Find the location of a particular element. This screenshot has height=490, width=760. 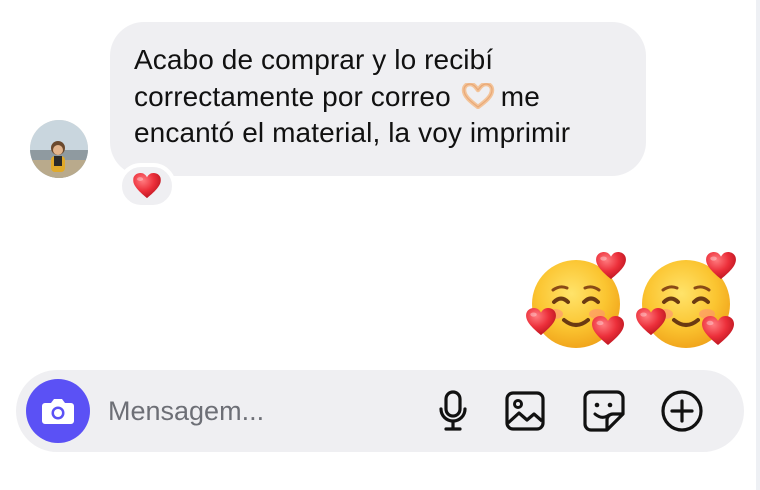

heart-reaction is located at coordinates (147, 186).